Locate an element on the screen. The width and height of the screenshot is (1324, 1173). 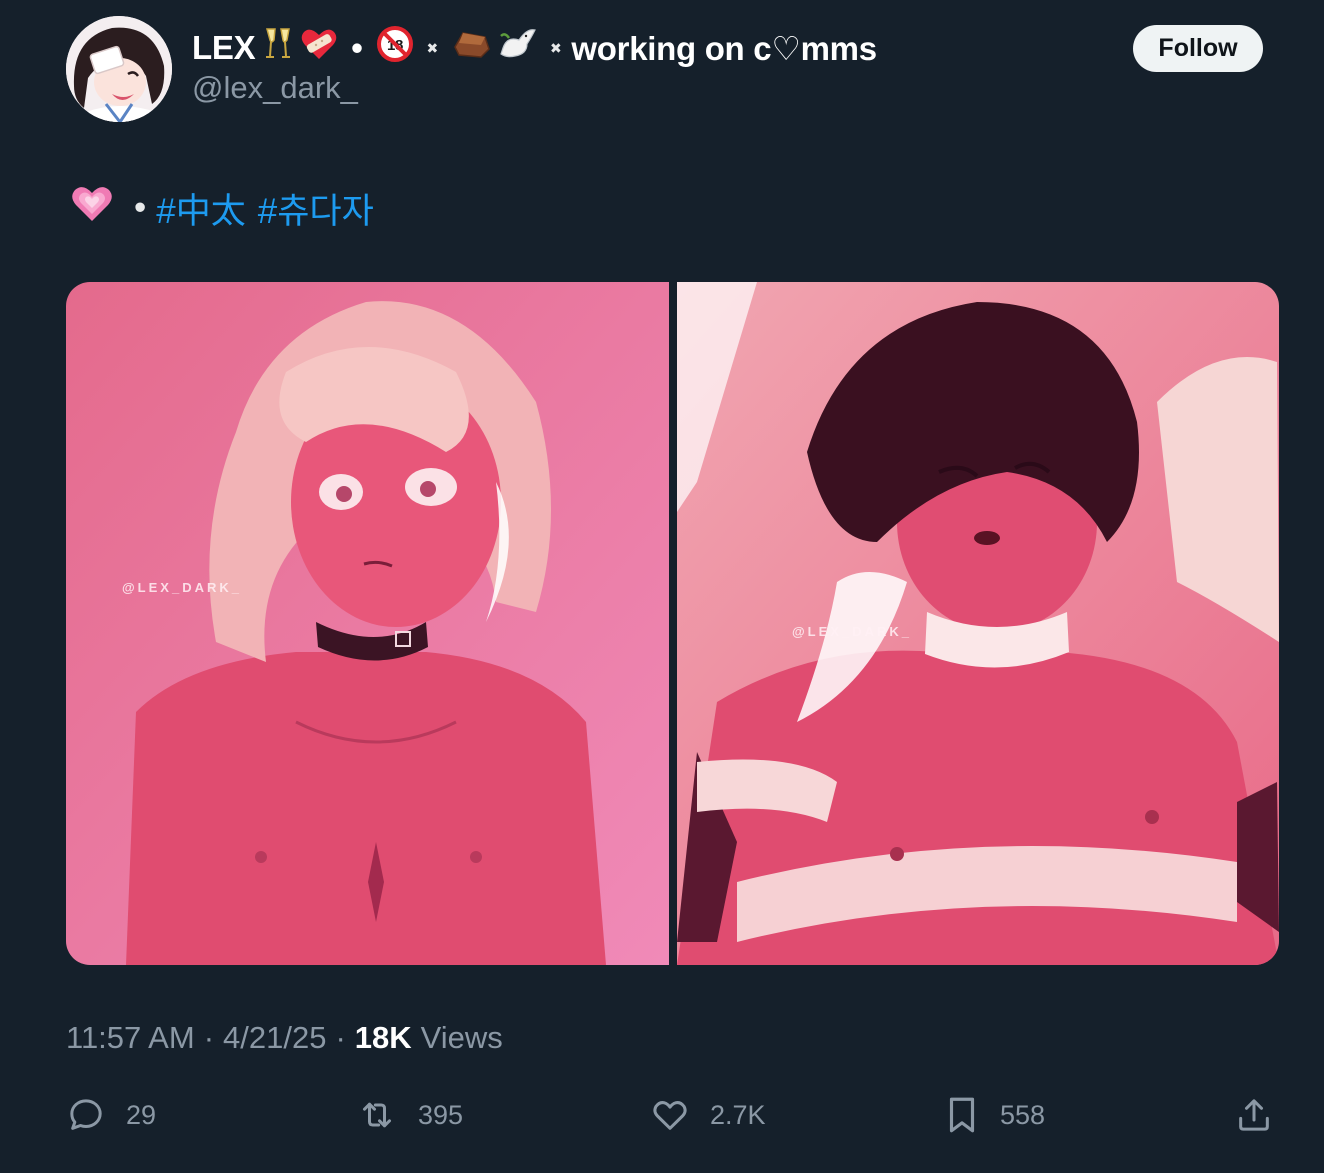
views-count: 18K is located at coordinates (383, 1037).